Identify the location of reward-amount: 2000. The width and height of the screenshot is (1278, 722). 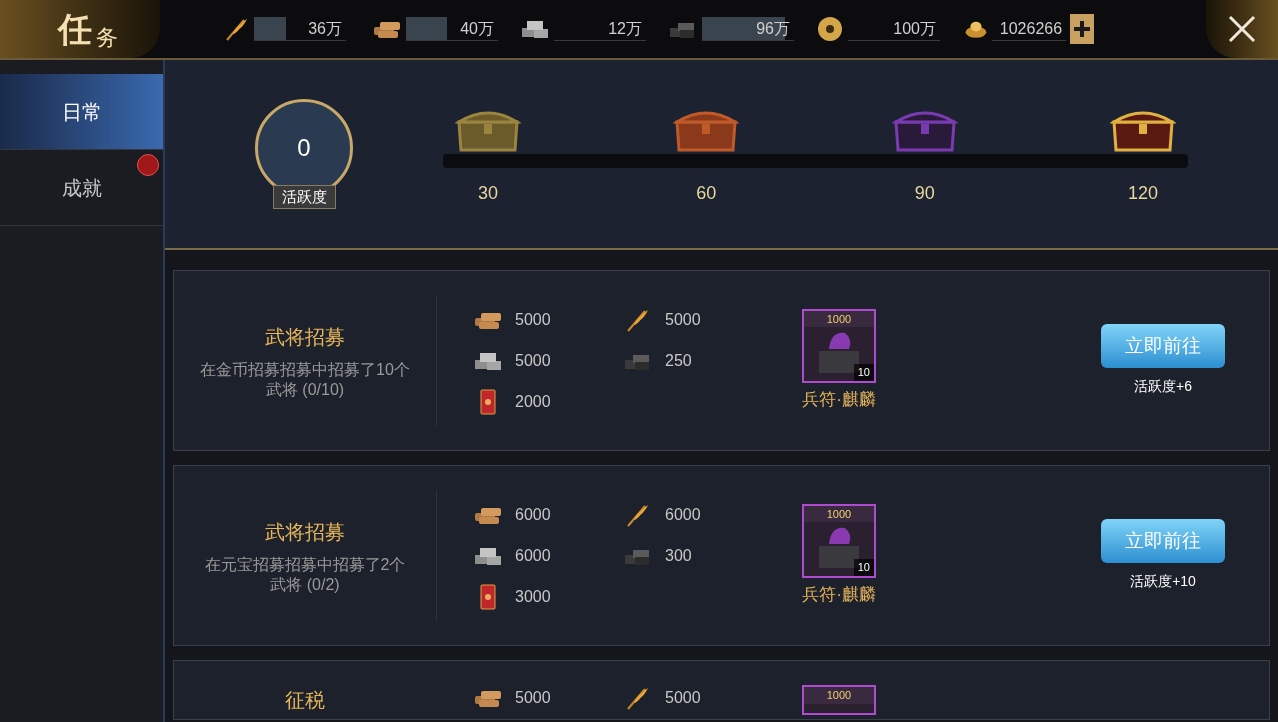
(533, 401).